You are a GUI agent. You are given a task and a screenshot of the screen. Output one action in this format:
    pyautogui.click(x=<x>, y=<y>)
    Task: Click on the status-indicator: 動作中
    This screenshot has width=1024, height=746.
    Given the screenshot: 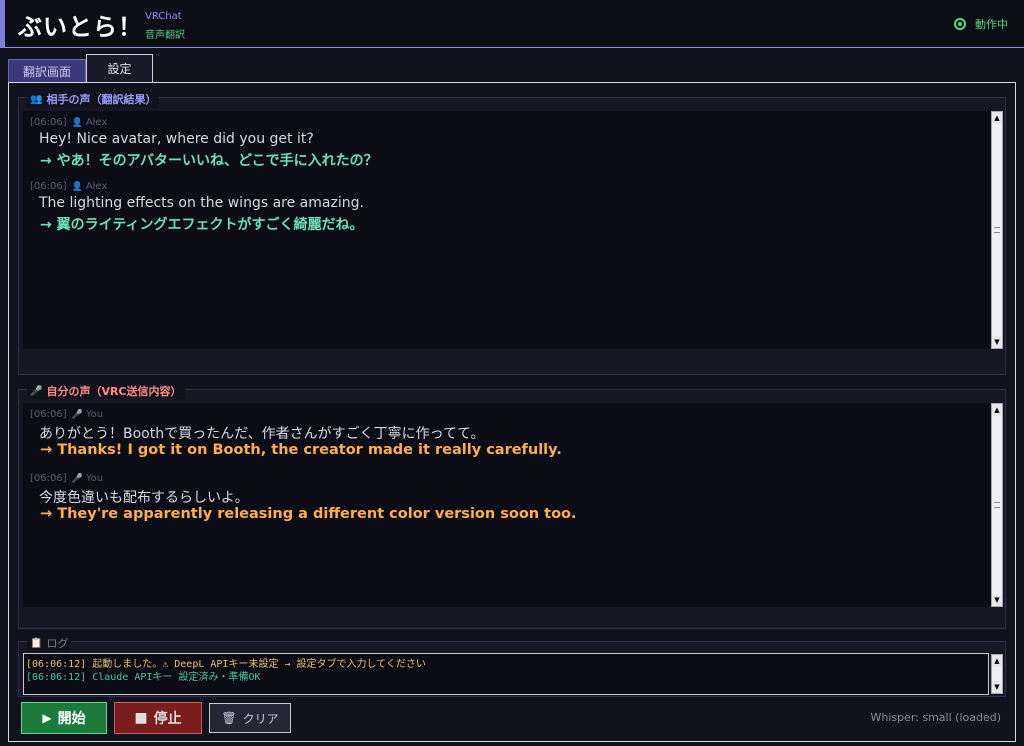 What is the action you would take?
    pyautogui.click(x=981, y=24)
    